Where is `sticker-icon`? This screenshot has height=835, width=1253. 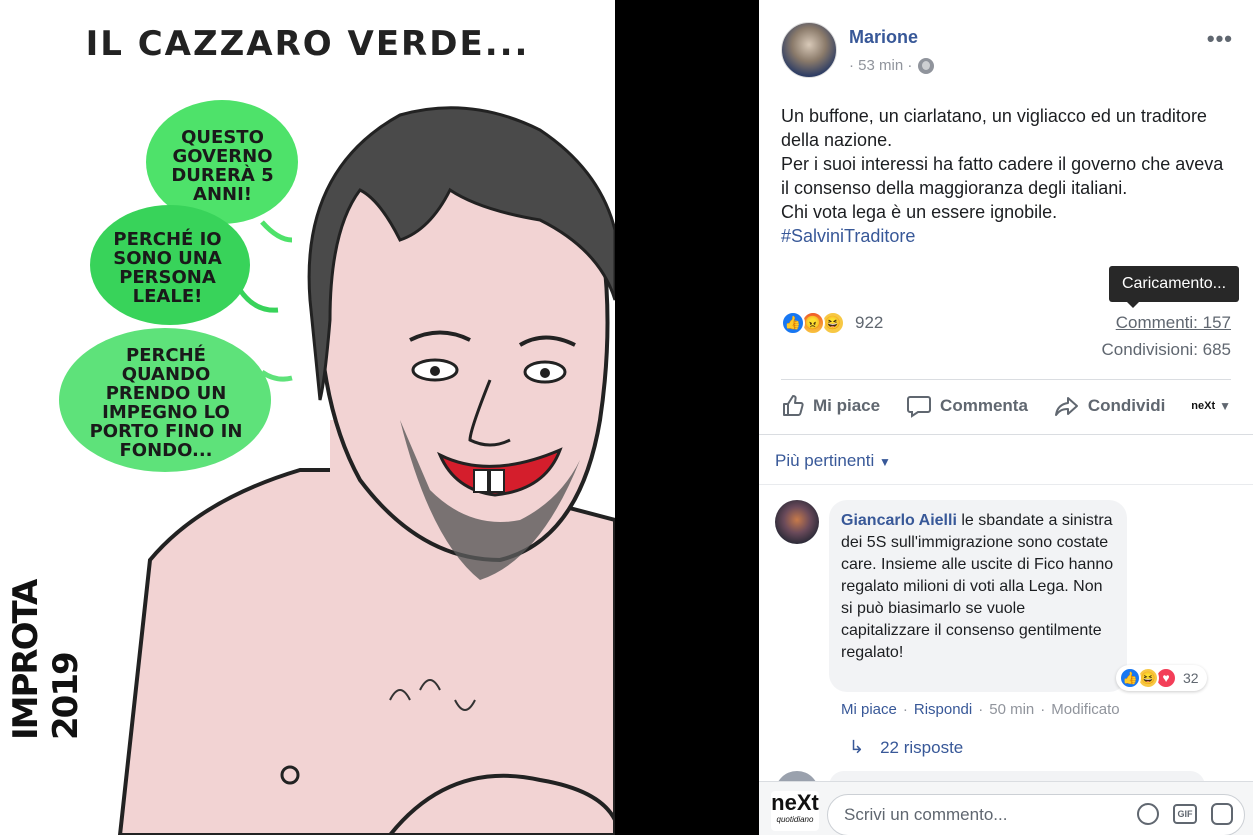 sticker-icon is located at coordinates (1222, 814).